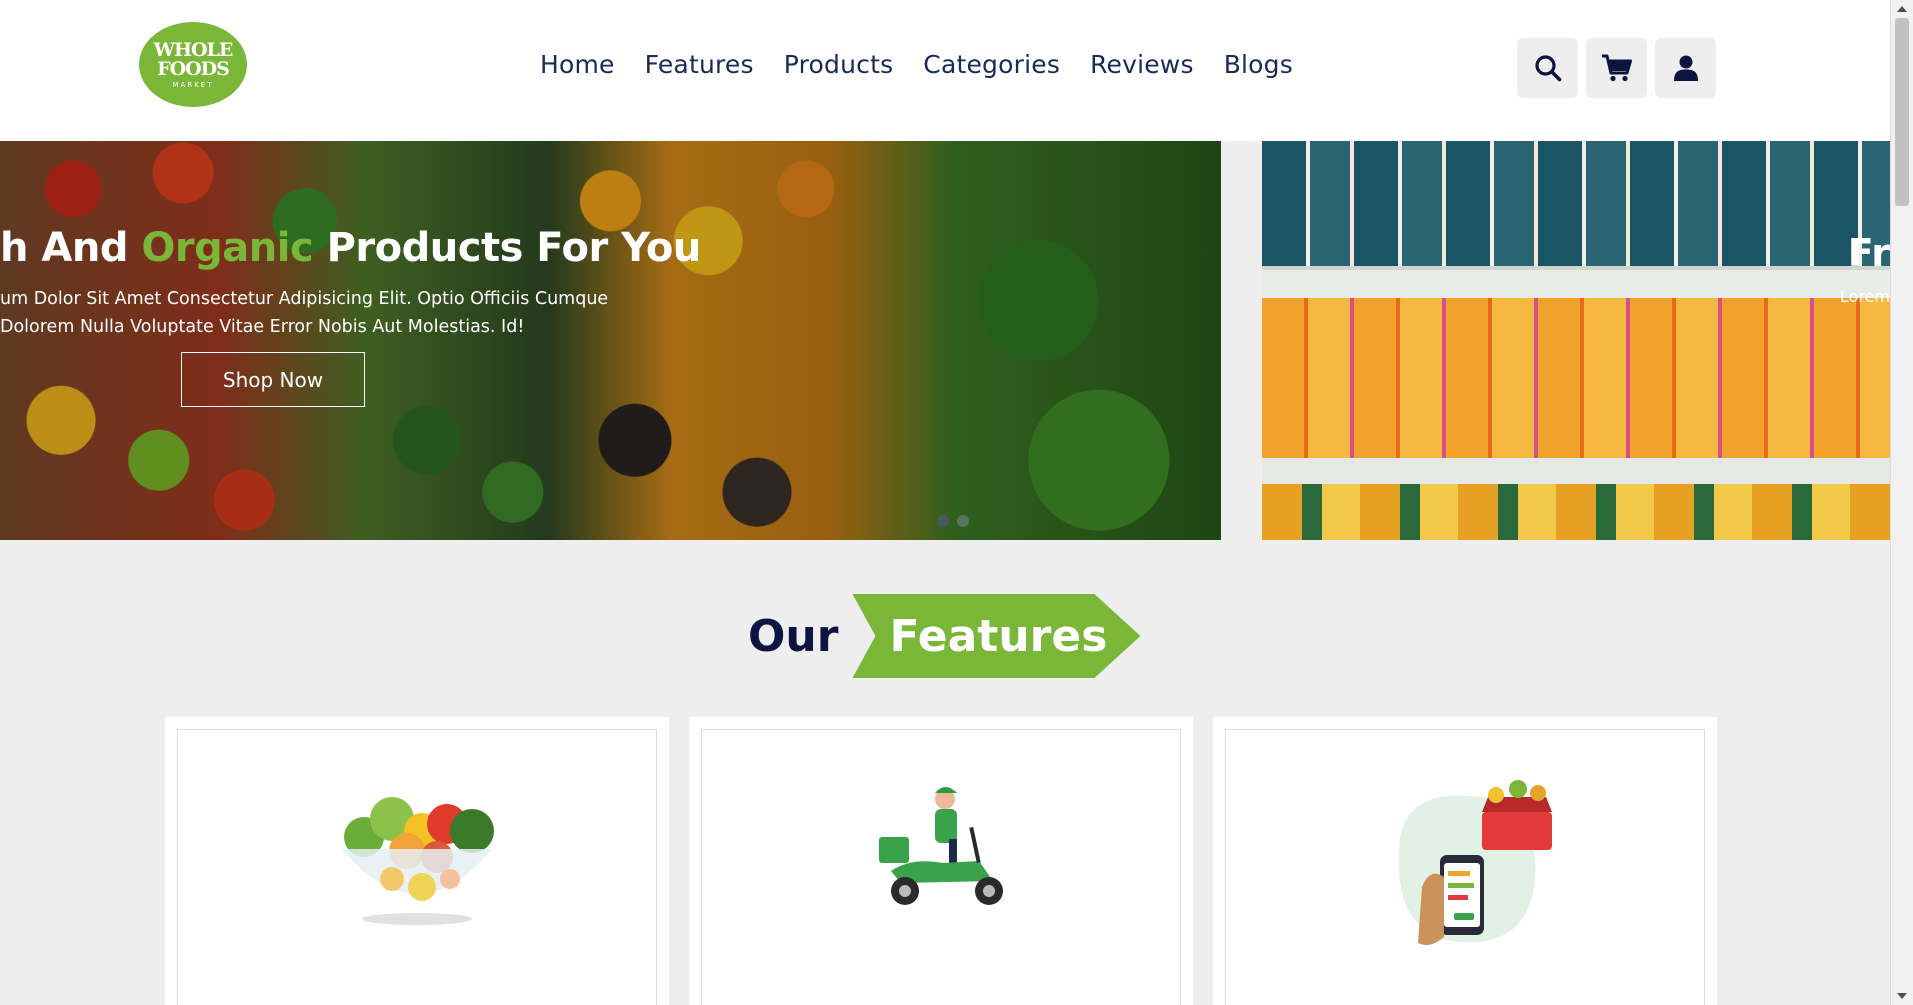 This screenshot has height=1005, width=1913. Describe the element at coordinates (1576, 340) in the screenshot. I see `hero-slide-canned-goods: Fr Lorem` at that location.